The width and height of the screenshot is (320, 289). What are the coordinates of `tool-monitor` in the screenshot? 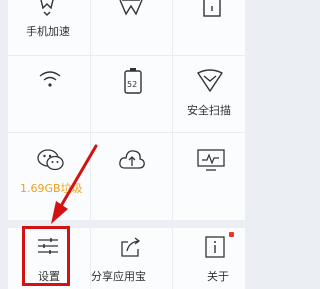 It's located at (209, 176).